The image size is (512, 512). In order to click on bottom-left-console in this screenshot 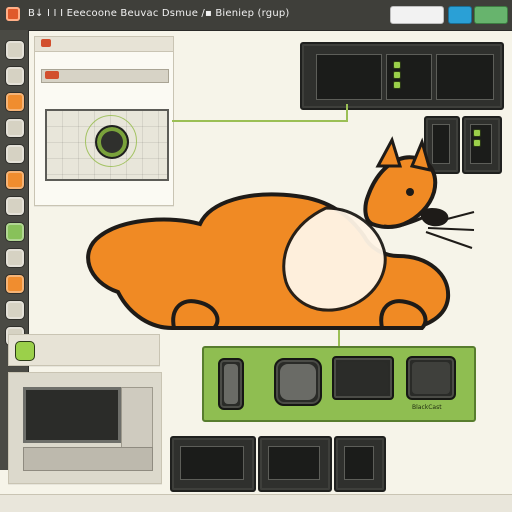, I will do `click(85, 428)`.